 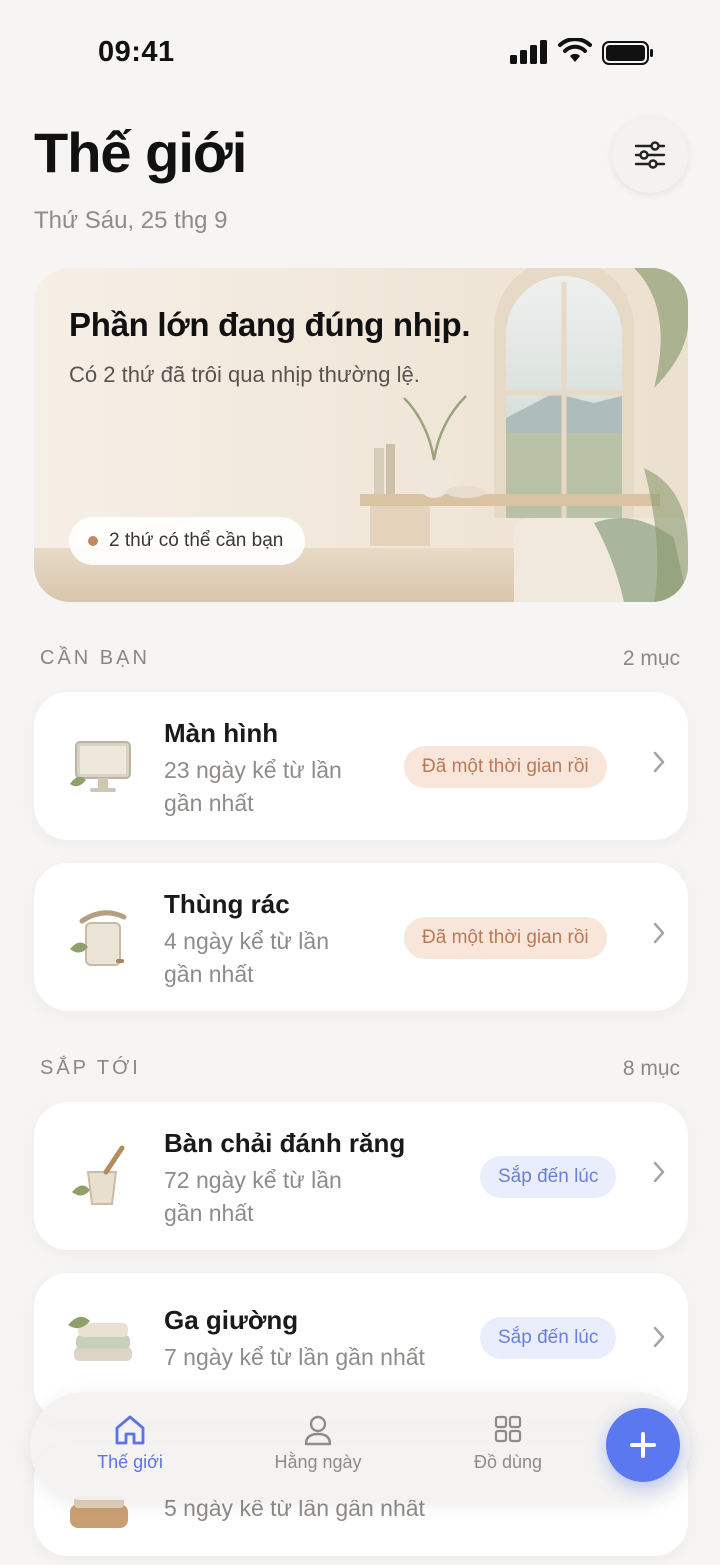 What do you see at coordinates (575, 50) in the screenshot?
I see `wifi-icon` at bounding box center [575, 50].